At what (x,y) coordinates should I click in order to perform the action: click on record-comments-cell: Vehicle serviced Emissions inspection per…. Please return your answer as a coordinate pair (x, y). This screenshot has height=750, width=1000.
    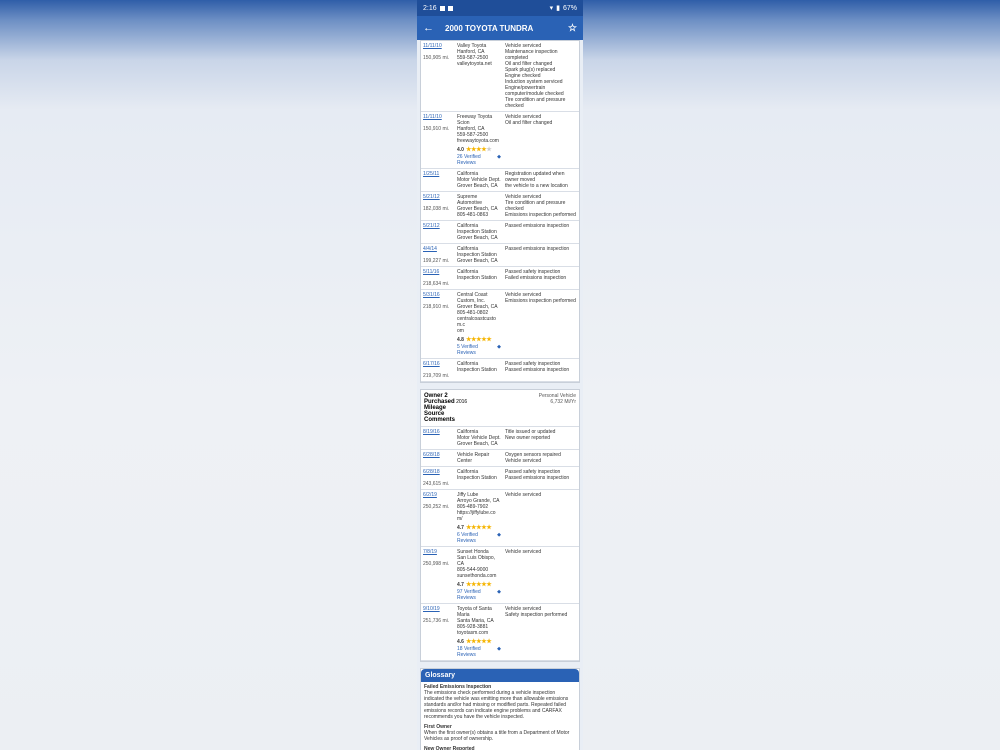
    Looking at the image, I should click on (541, 324).